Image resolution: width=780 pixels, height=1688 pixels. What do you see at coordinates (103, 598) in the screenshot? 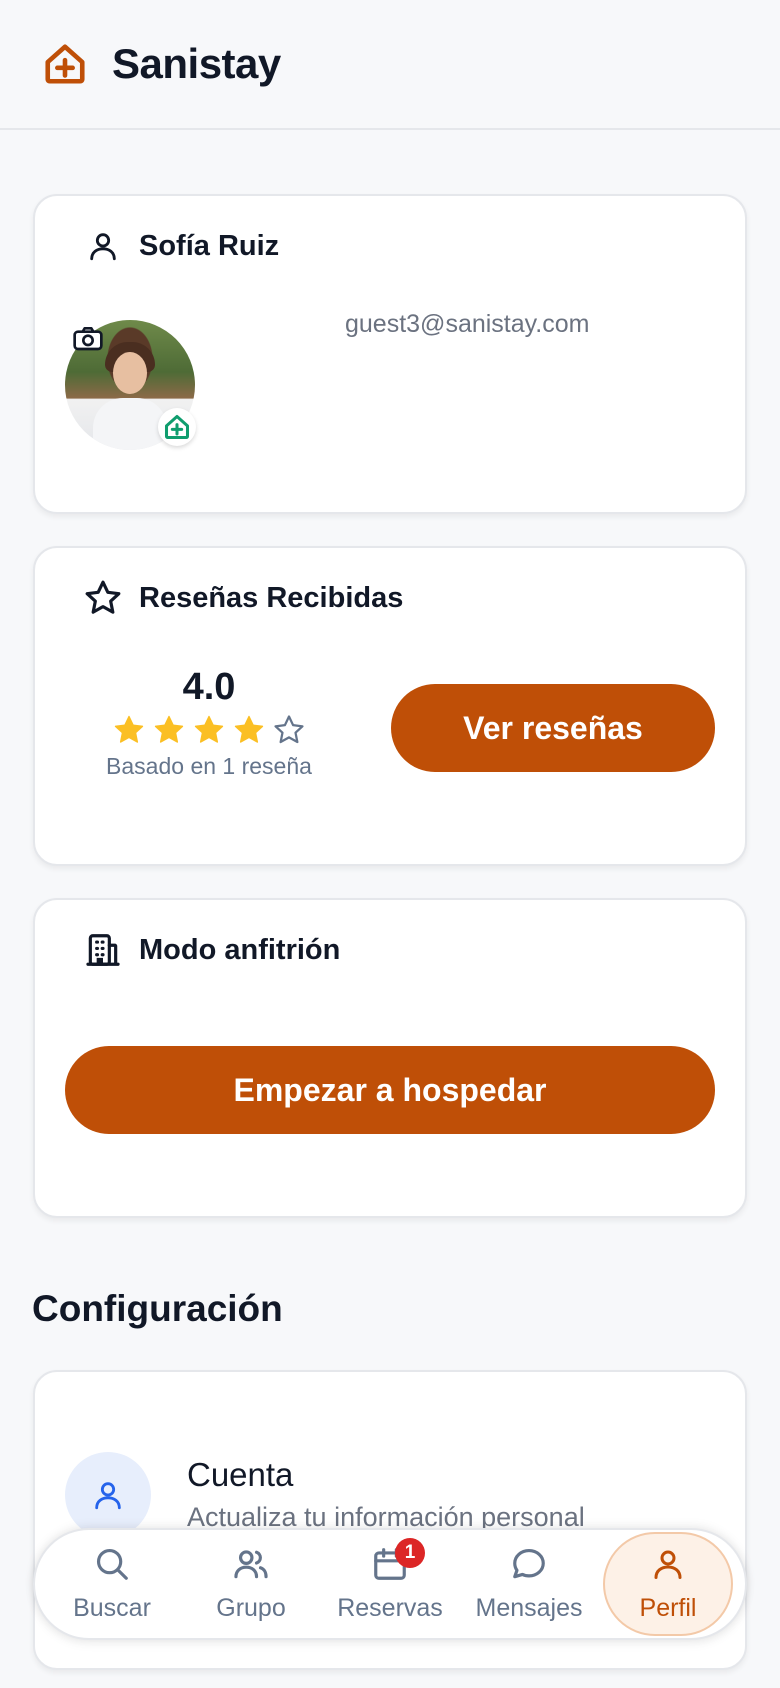
I see `star-outline-icon` at bounding box center [103, 598].